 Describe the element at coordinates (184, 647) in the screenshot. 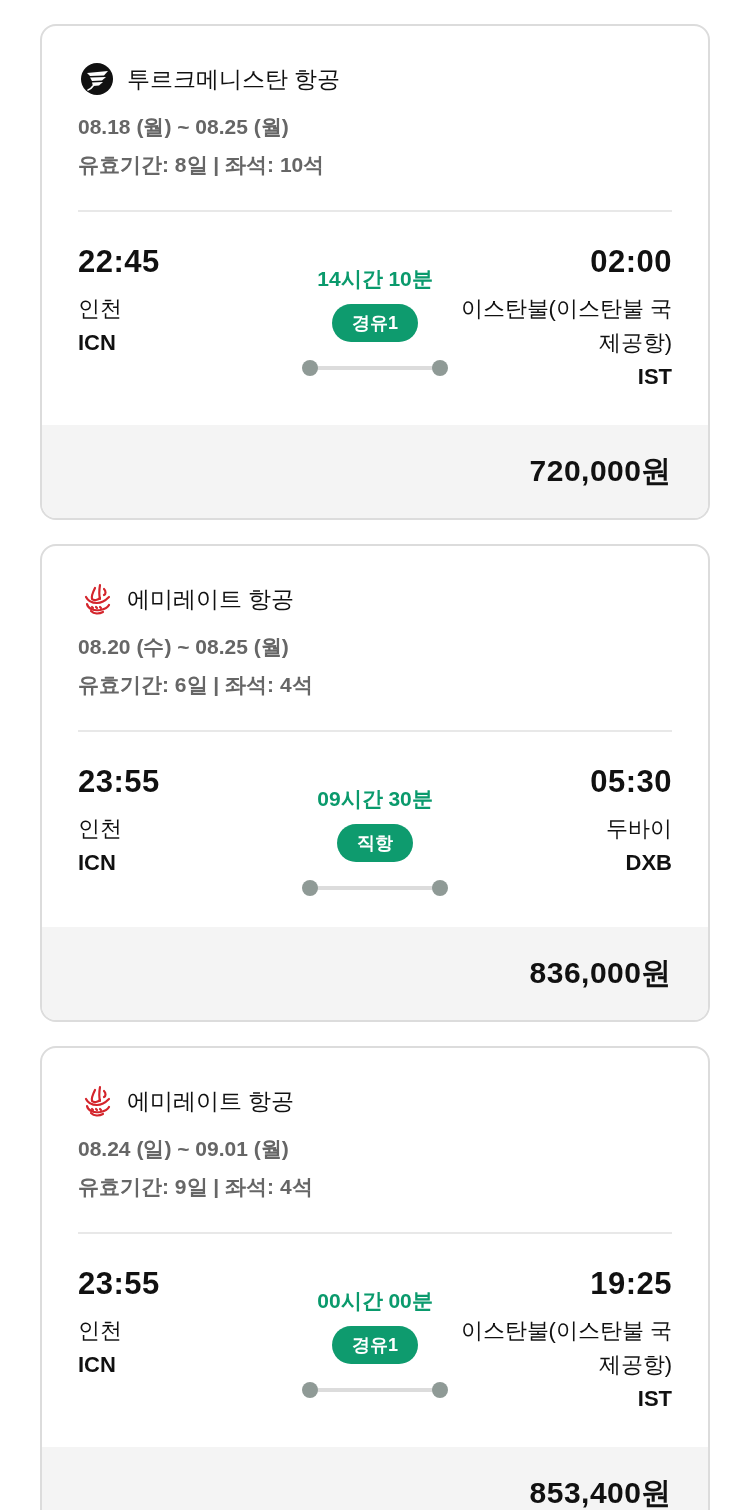

I see `travel-dates: 08.20 (수) ~ 08.25 (월)` at that location.